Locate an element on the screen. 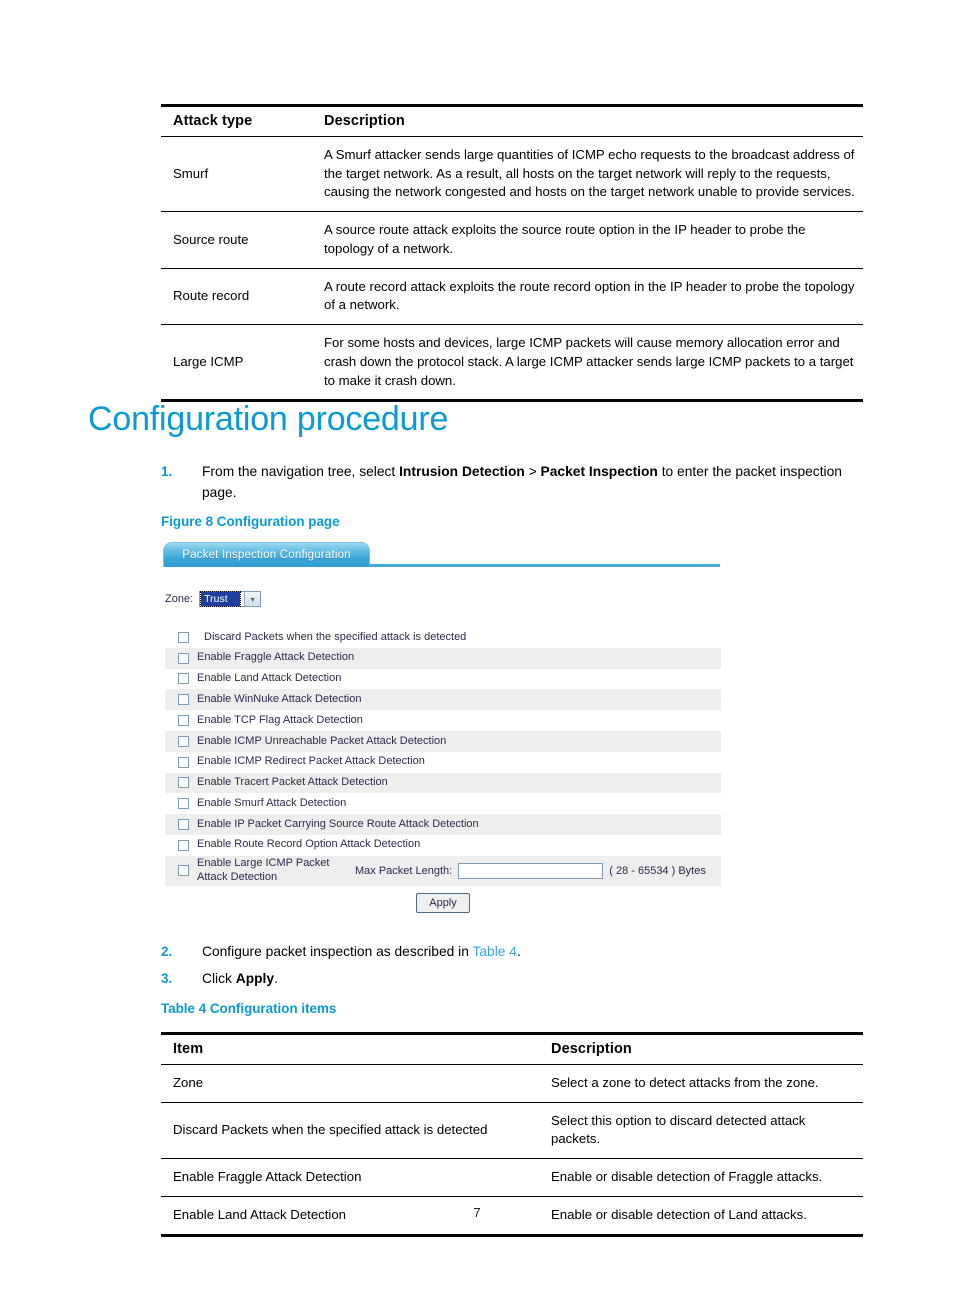 The height and width of the screenshot is (1296, 954). tab-strip: Packet Inspection Configuration is located at coordinates (443, 556).